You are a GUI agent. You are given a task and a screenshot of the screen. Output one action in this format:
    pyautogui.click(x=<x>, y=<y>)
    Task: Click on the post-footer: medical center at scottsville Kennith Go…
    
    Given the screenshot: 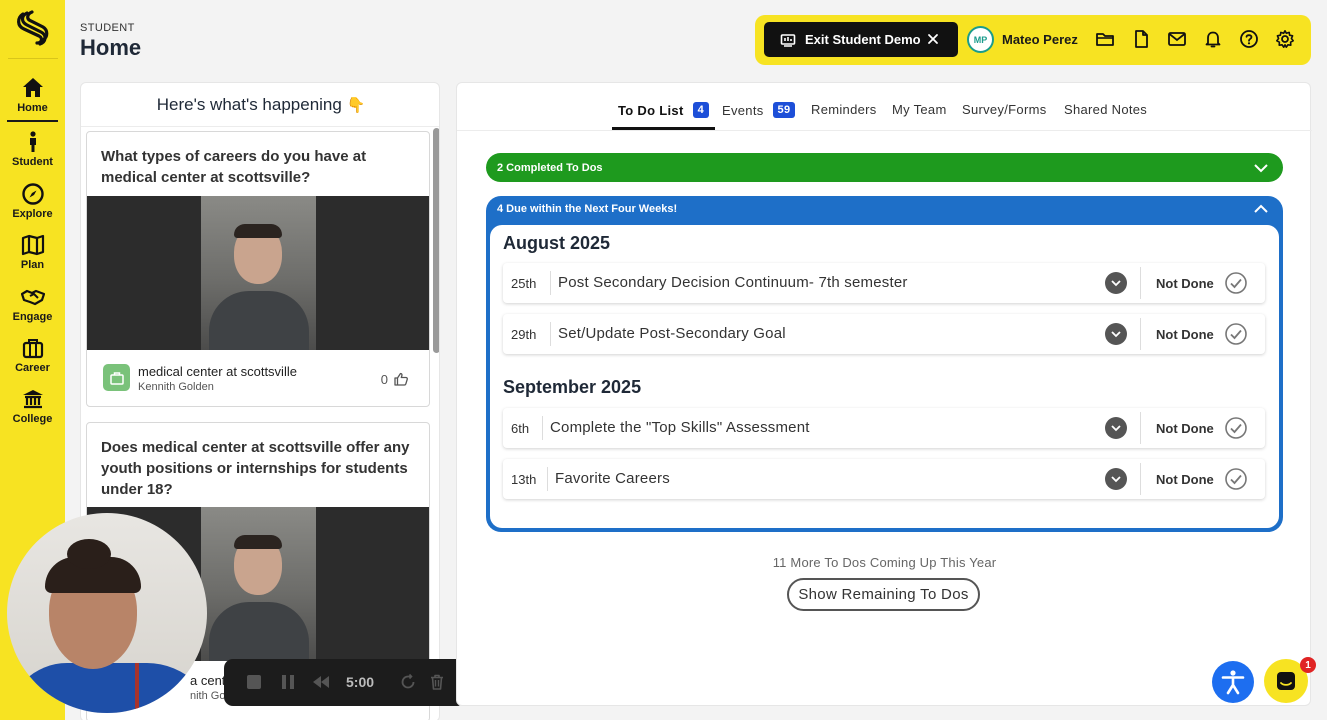 What is the action you would take?
    pyautogui.click(x=258, y=378)
    